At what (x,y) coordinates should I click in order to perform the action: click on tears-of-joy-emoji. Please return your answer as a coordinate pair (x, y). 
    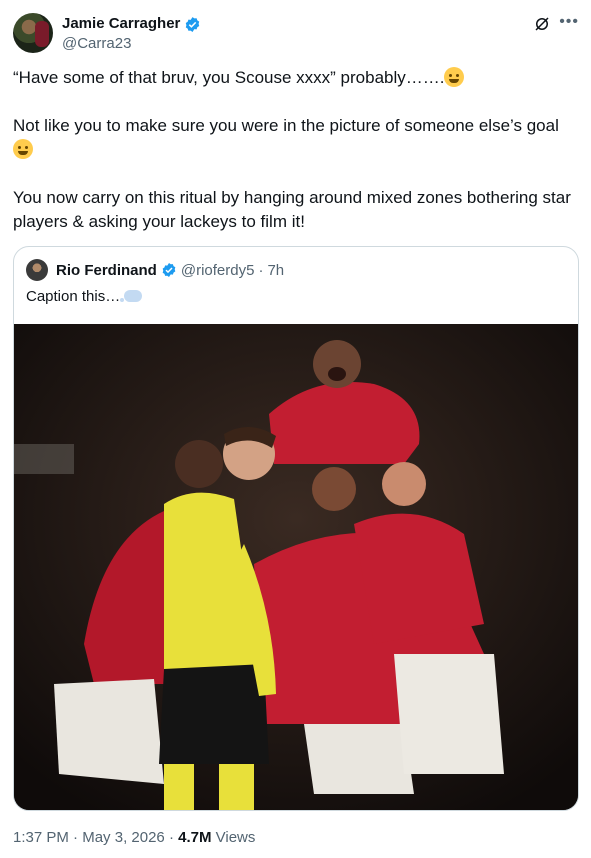
    Looking at the image, I should click on (454, 77).